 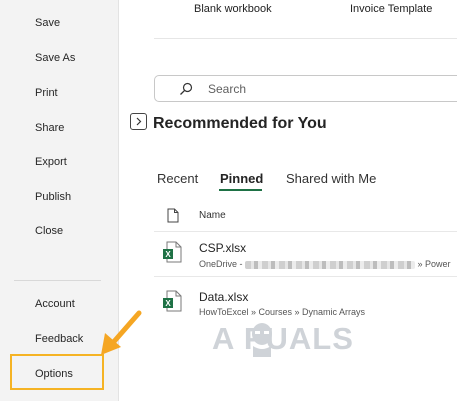 What do you see at coordinates (51, 162) in the screenshot?
I see `nav-export: Export` at bounding box center [51, 162].